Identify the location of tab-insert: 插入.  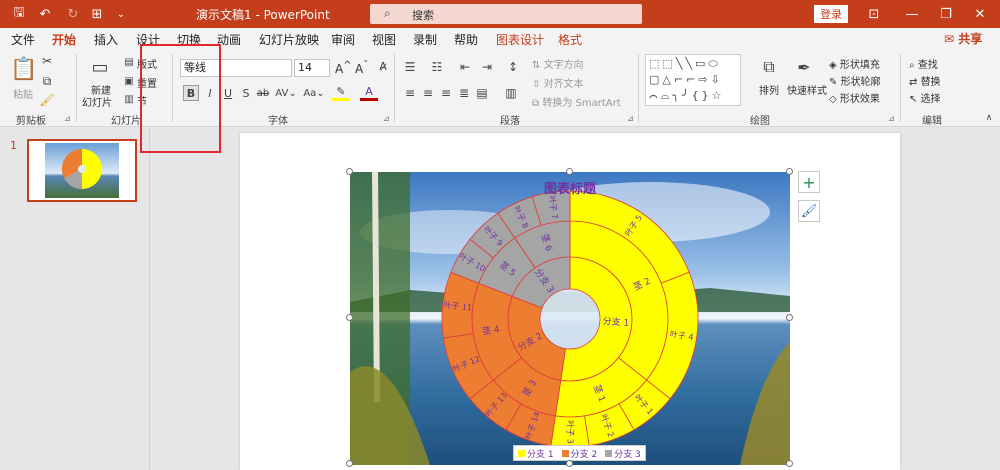
(106, 39).